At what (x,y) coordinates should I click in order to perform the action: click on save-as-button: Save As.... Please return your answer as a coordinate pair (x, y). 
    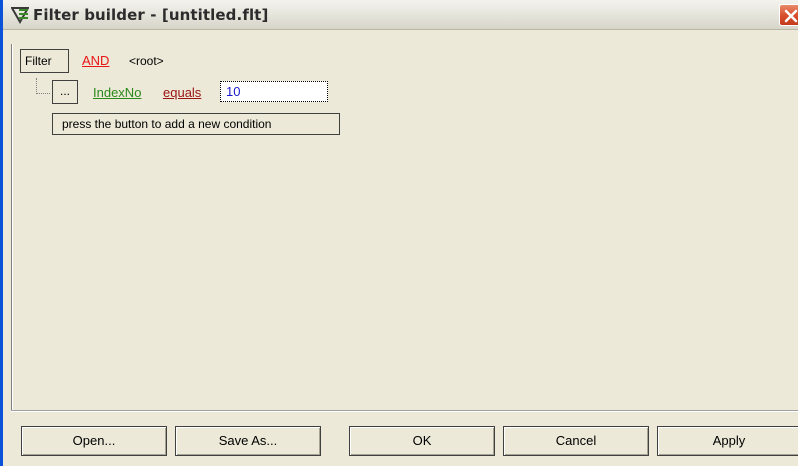
    Looking at the image, I should click on (248, 441).